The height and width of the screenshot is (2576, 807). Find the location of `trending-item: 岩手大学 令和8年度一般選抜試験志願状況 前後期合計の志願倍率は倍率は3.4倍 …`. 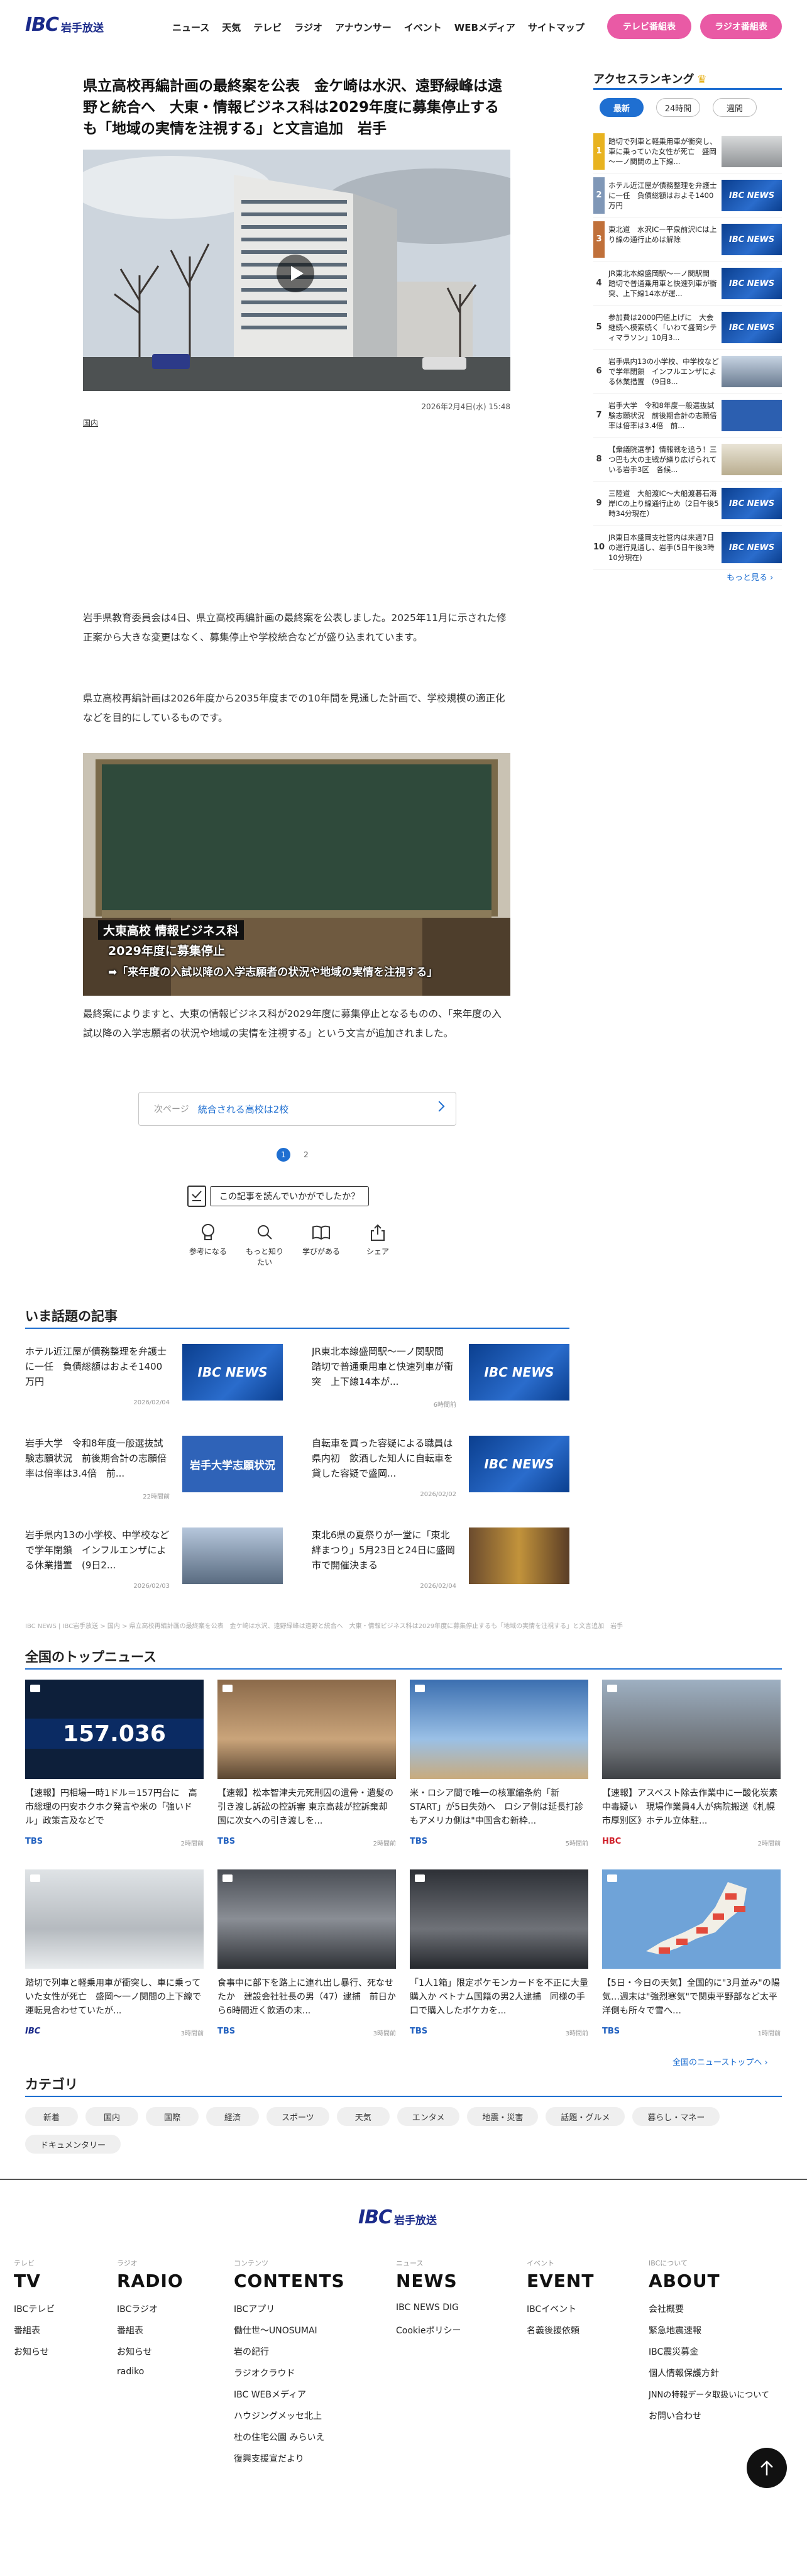

trending-item: 岩手大学 令和8年度一般選抜試験志願状況 前後期合計の志願倍率は倍率は3.4倍 … is located at coordinates (154, 1474).